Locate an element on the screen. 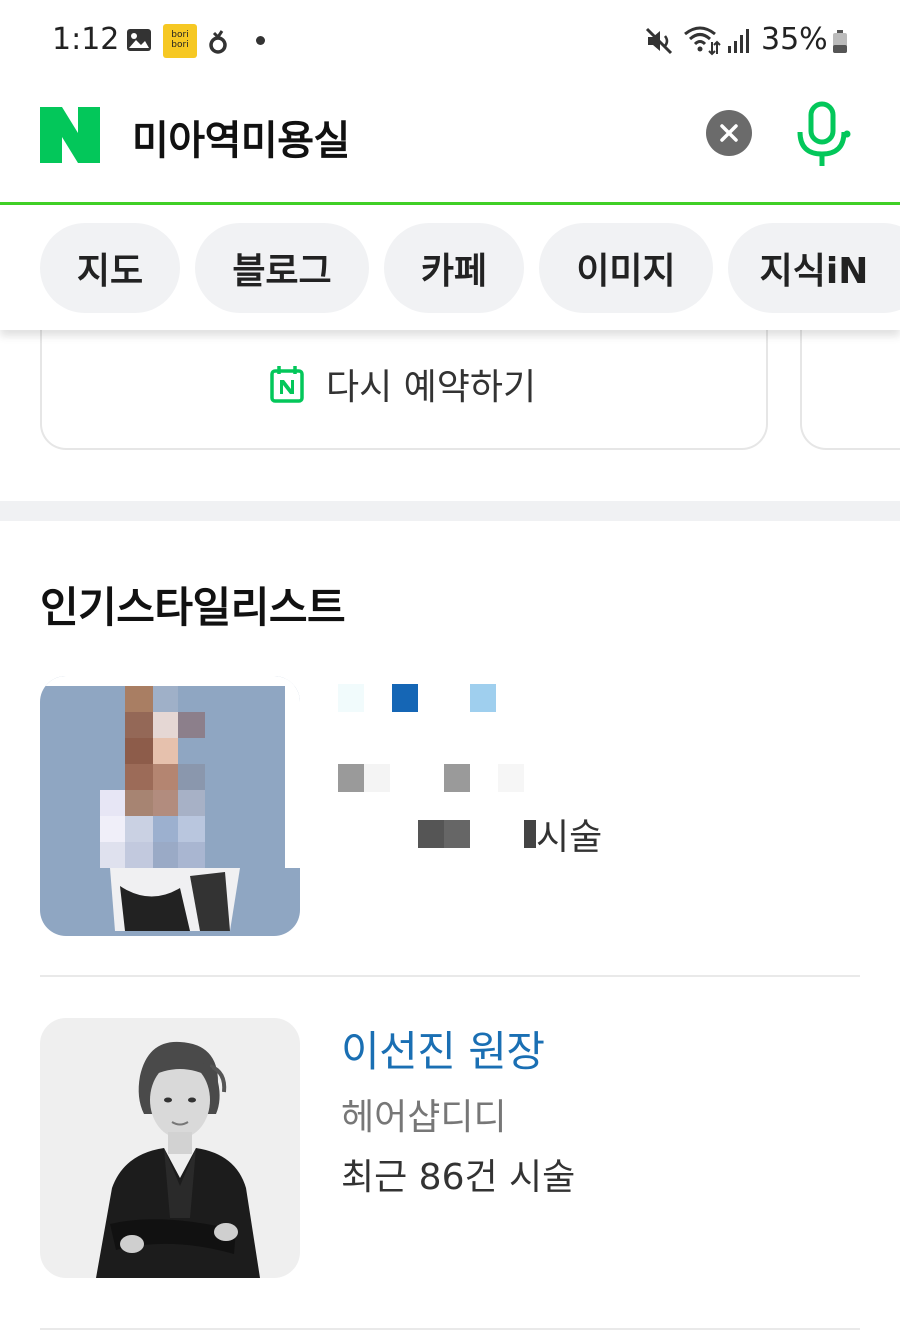 Image resolution: width=900 pixels, height=1338 pixels. app-notification-icon is located at coordinates (218, 42).